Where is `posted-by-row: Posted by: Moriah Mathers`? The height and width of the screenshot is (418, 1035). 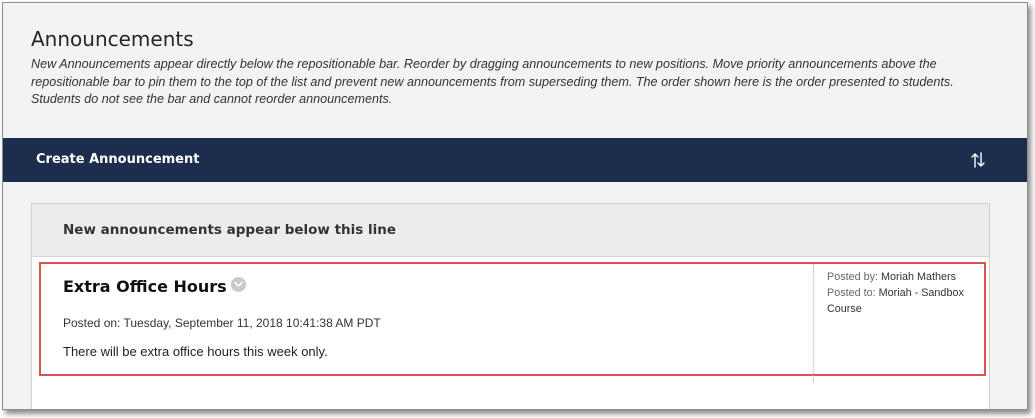
posted-by-row: Posted by: Moriah Mathers is located at coordinates (902, 277).